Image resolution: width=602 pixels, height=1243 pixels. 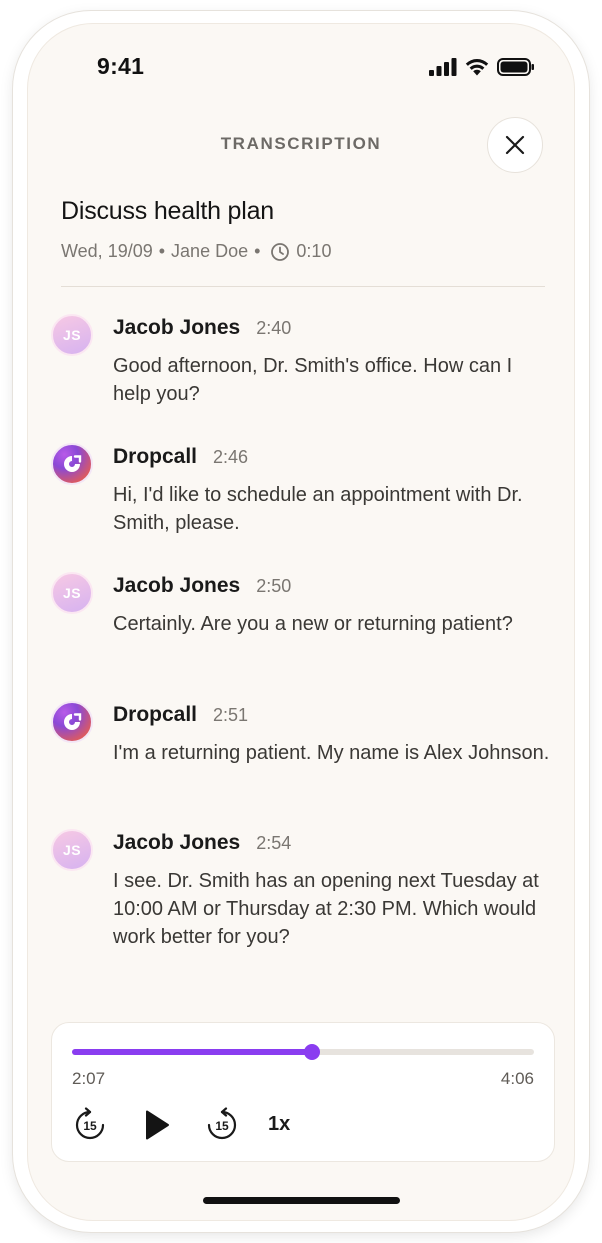 What do you see at coordinates (443, 66) in the screenshot?
I see `cellular-signal-icon` at bounding box center [443, 66].